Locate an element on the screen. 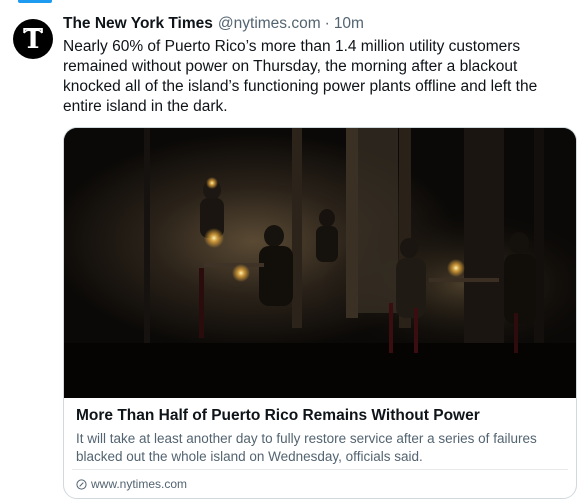 The image size is (584, 504). tab-indicator is located at coordinates (292, 1).